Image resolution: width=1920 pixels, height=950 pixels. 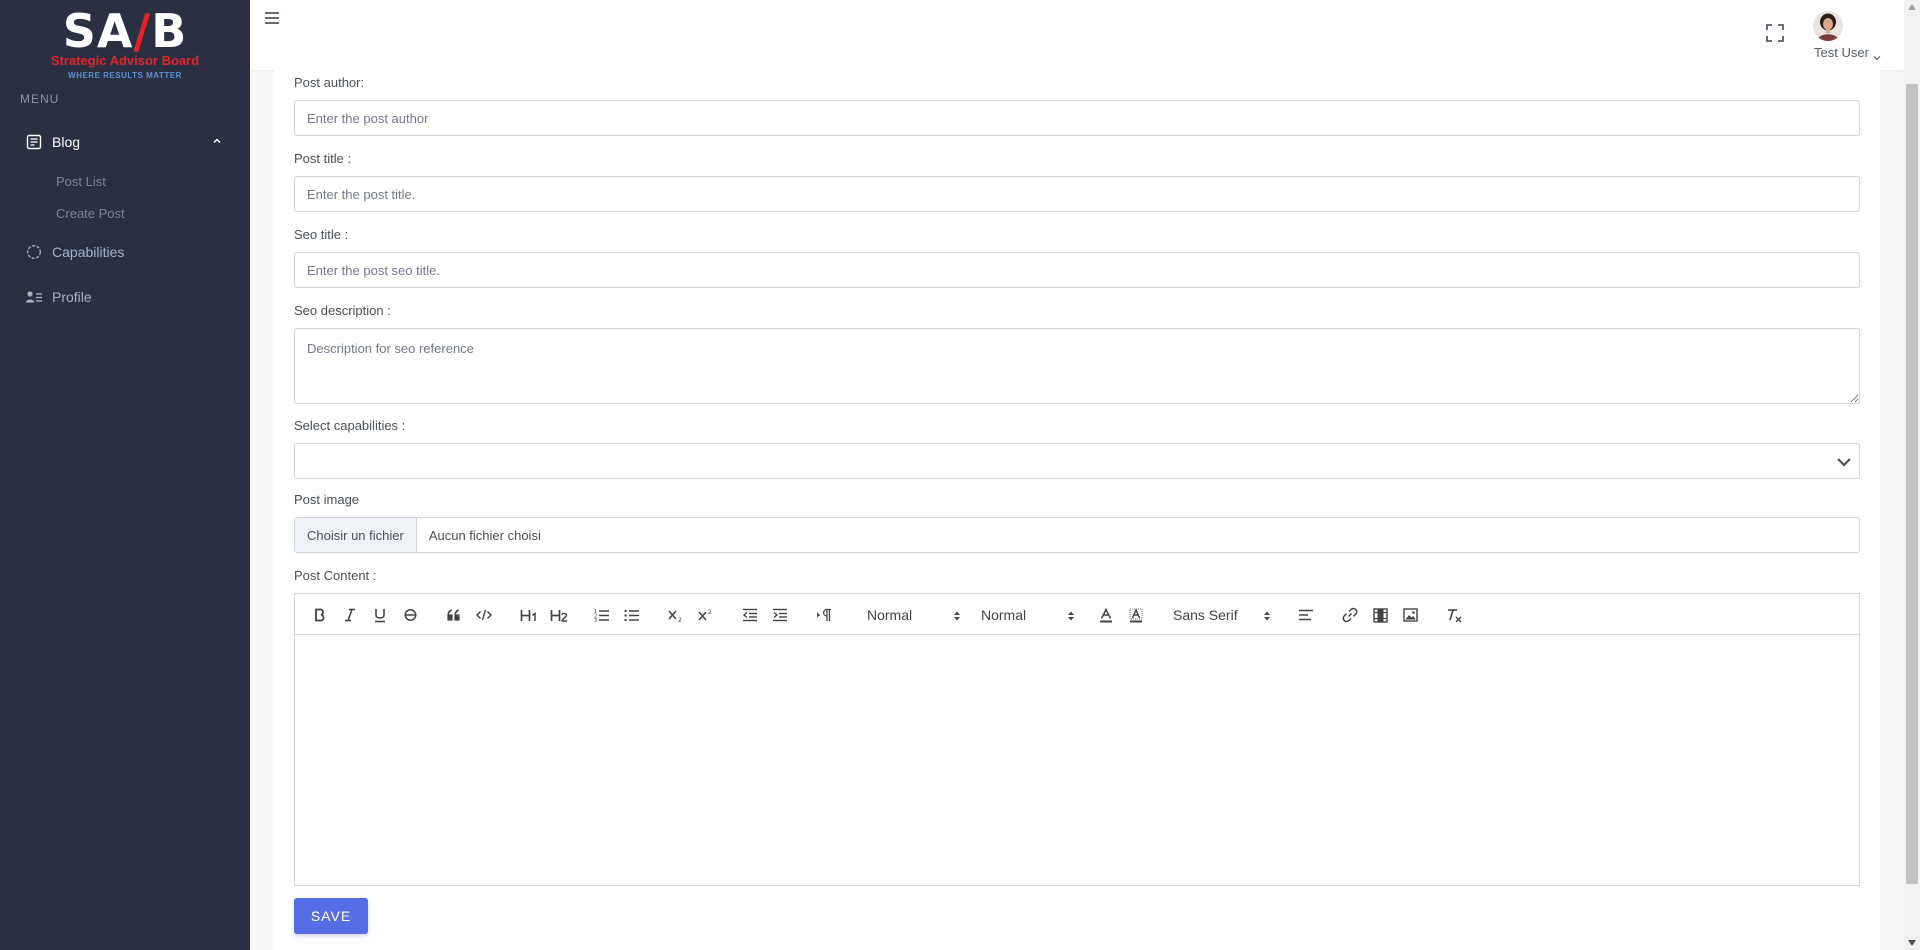 What do you see at coordinates (602, 615) in the screenshot?
I see `ordered-list-icon: 123` at bounding box center [602, 615].